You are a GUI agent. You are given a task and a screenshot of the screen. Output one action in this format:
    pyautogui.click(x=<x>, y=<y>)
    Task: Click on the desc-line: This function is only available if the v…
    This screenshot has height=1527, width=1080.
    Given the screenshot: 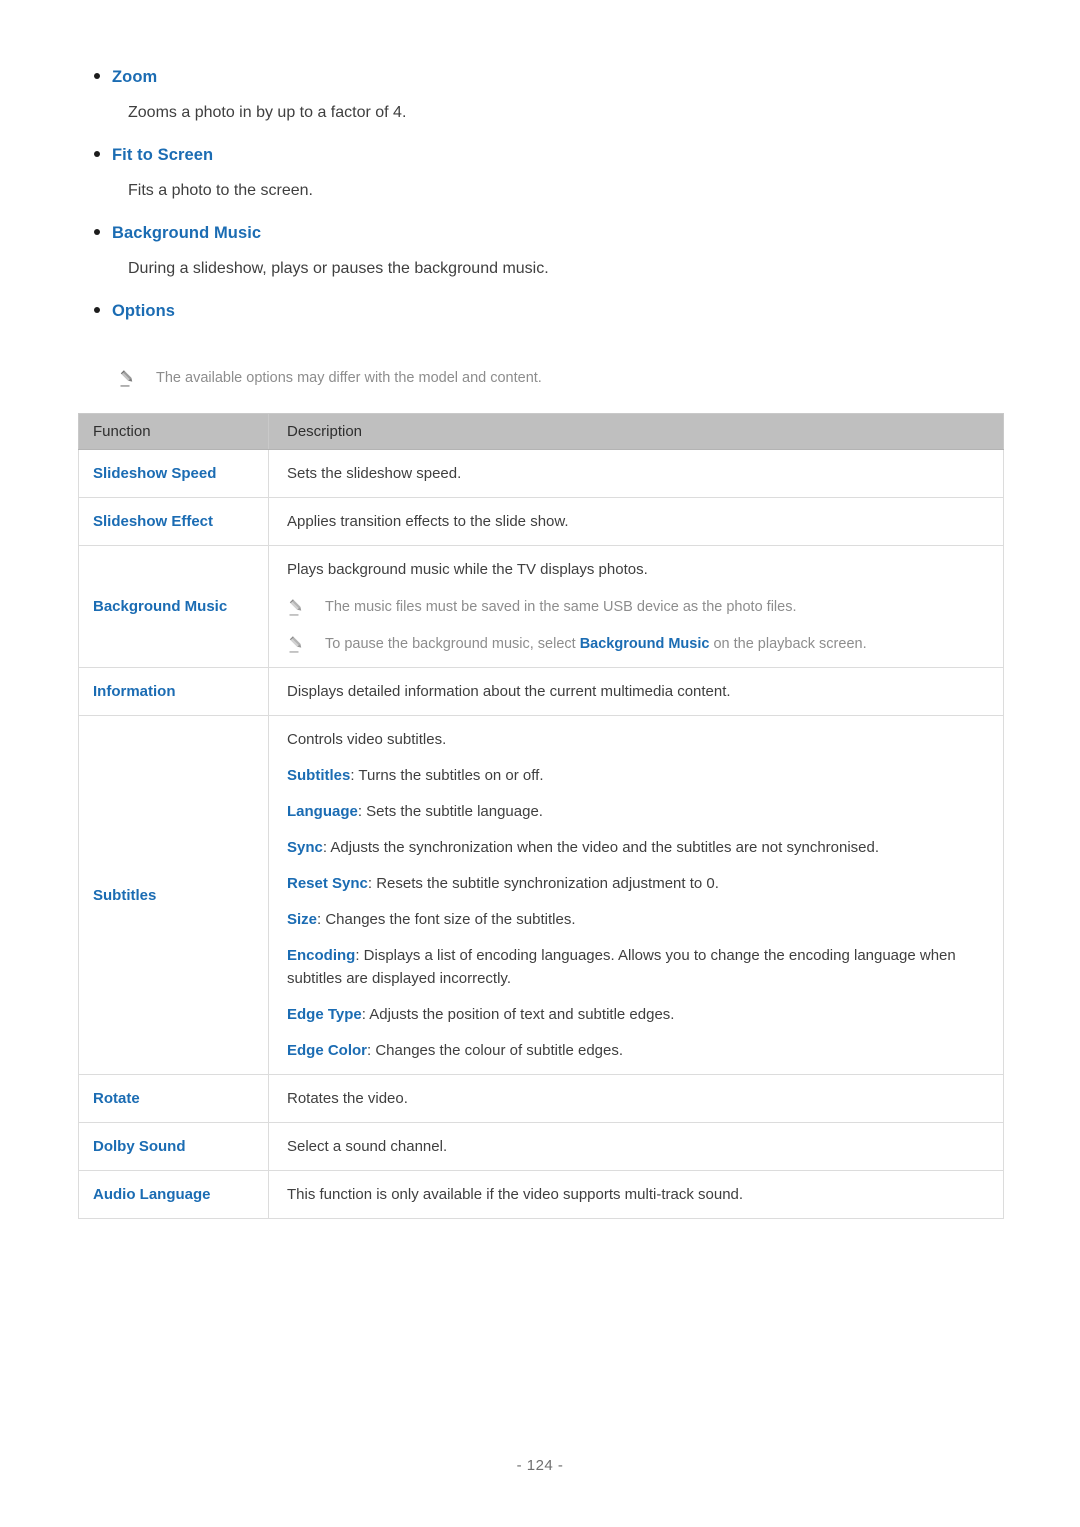 What is the action you would take?
    pyautogui.click(x=515, y=1194)
    